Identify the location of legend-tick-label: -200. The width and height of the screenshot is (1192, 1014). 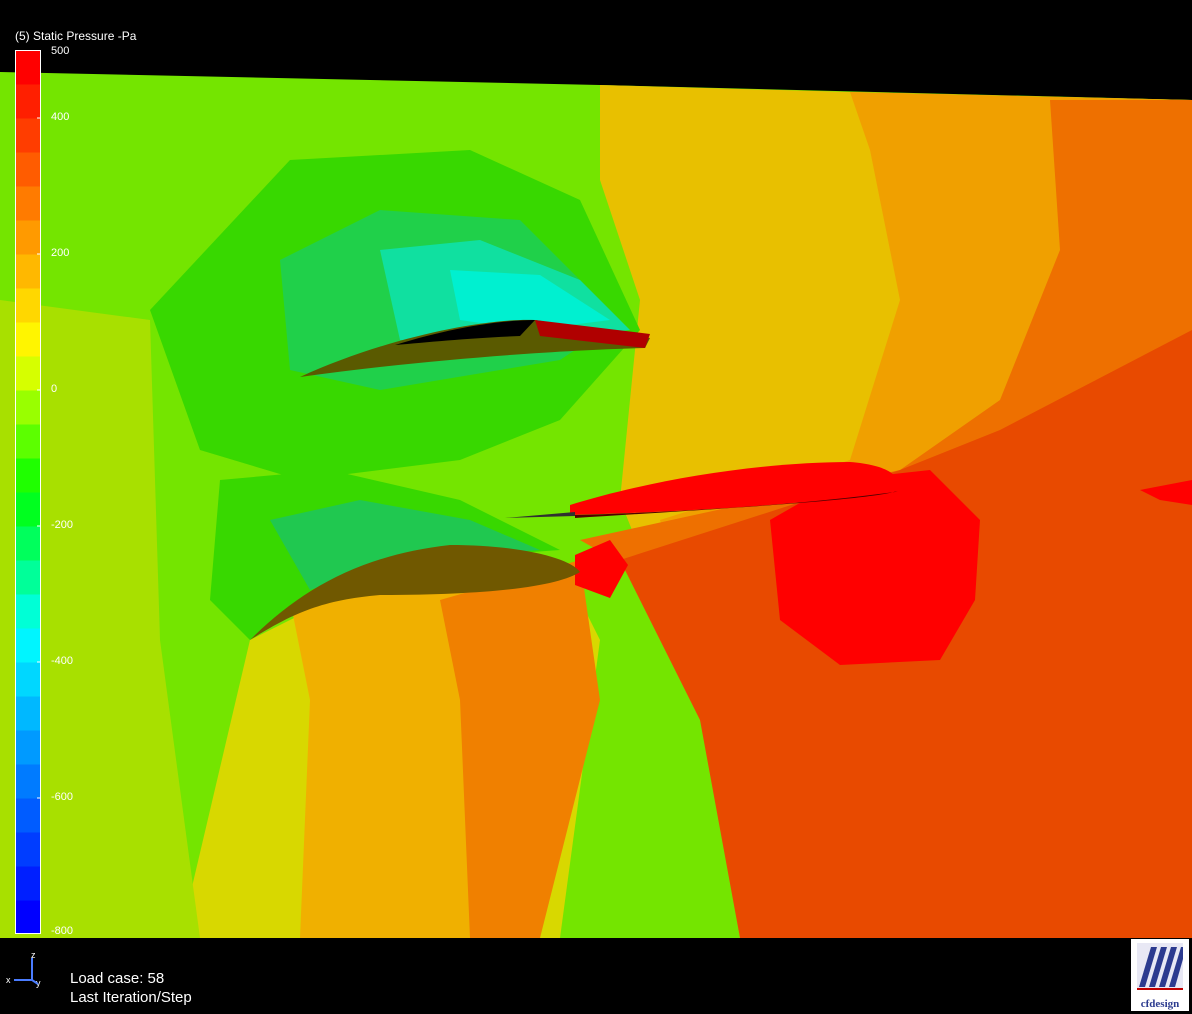
(62, 525).